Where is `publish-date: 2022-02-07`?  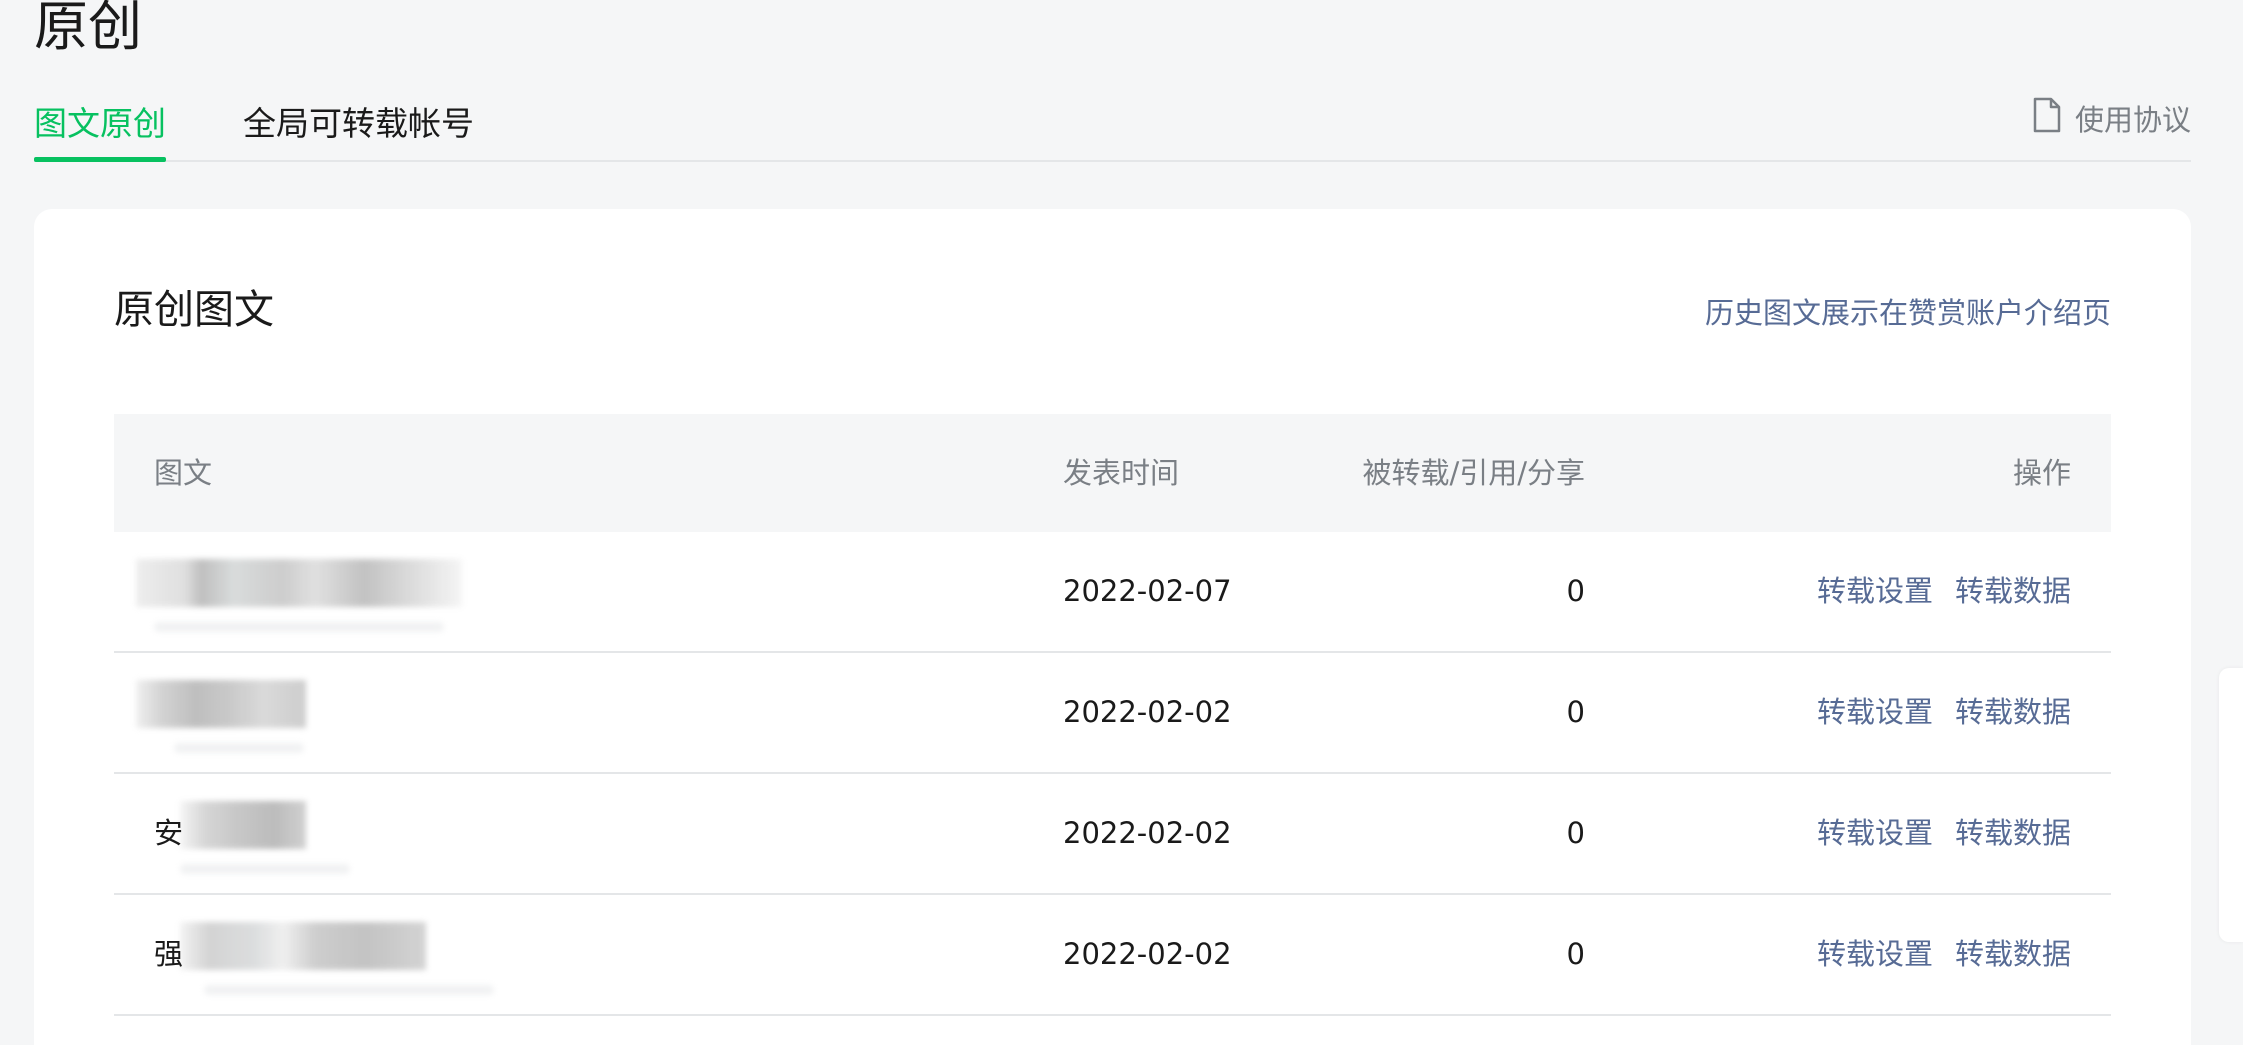
publish-date: 2022-02-07 is located at coordinates (1147, 591).